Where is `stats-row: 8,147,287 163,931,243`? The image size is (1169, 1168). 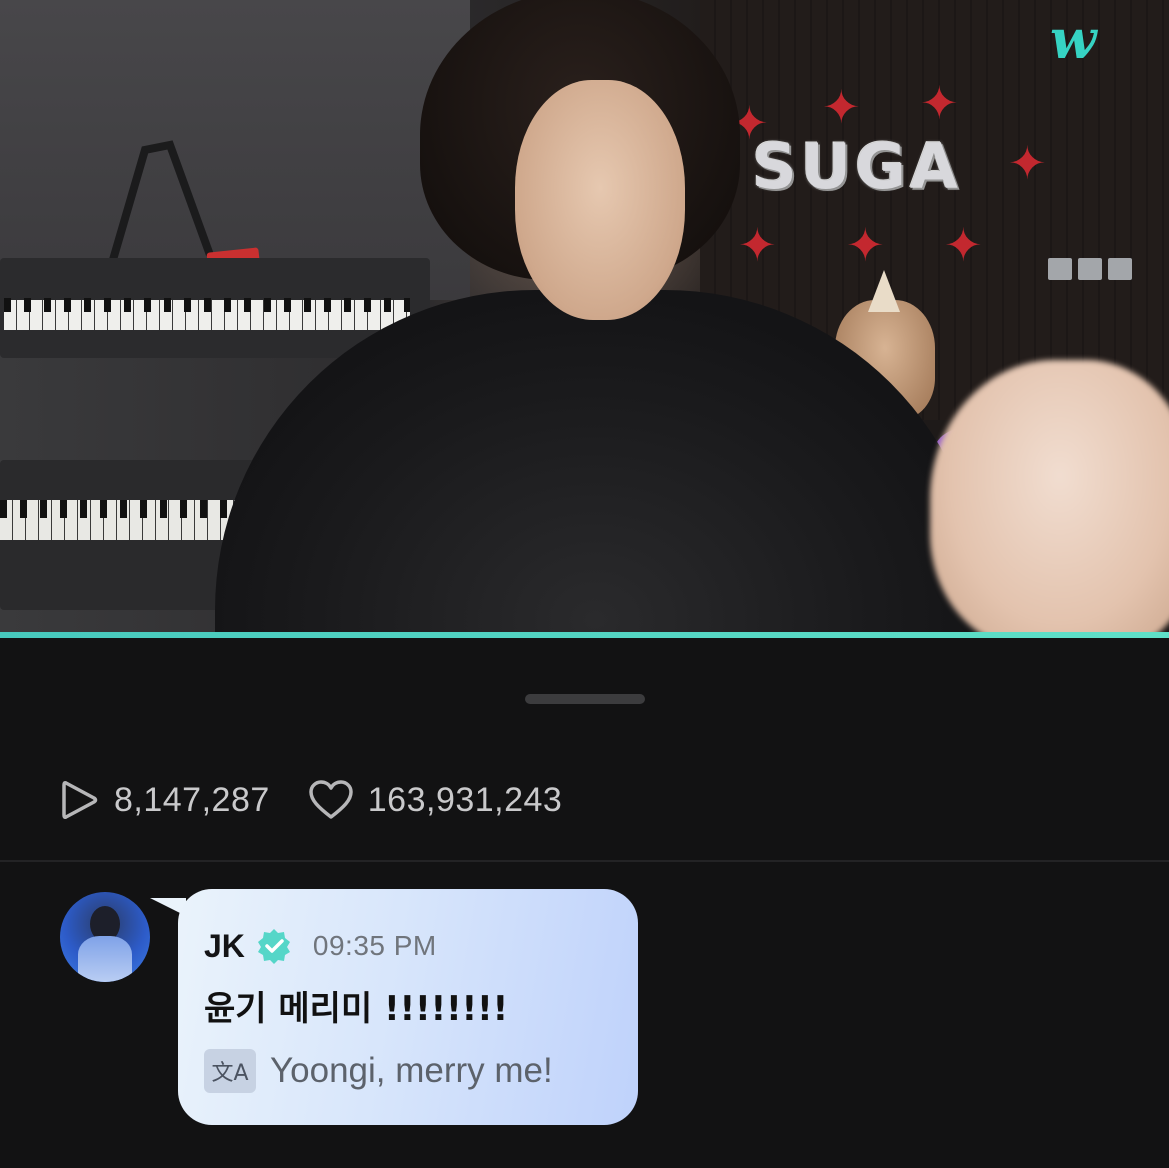
stats-row: 8,147,287 163,931,243 is located at coordinates (330, 800).